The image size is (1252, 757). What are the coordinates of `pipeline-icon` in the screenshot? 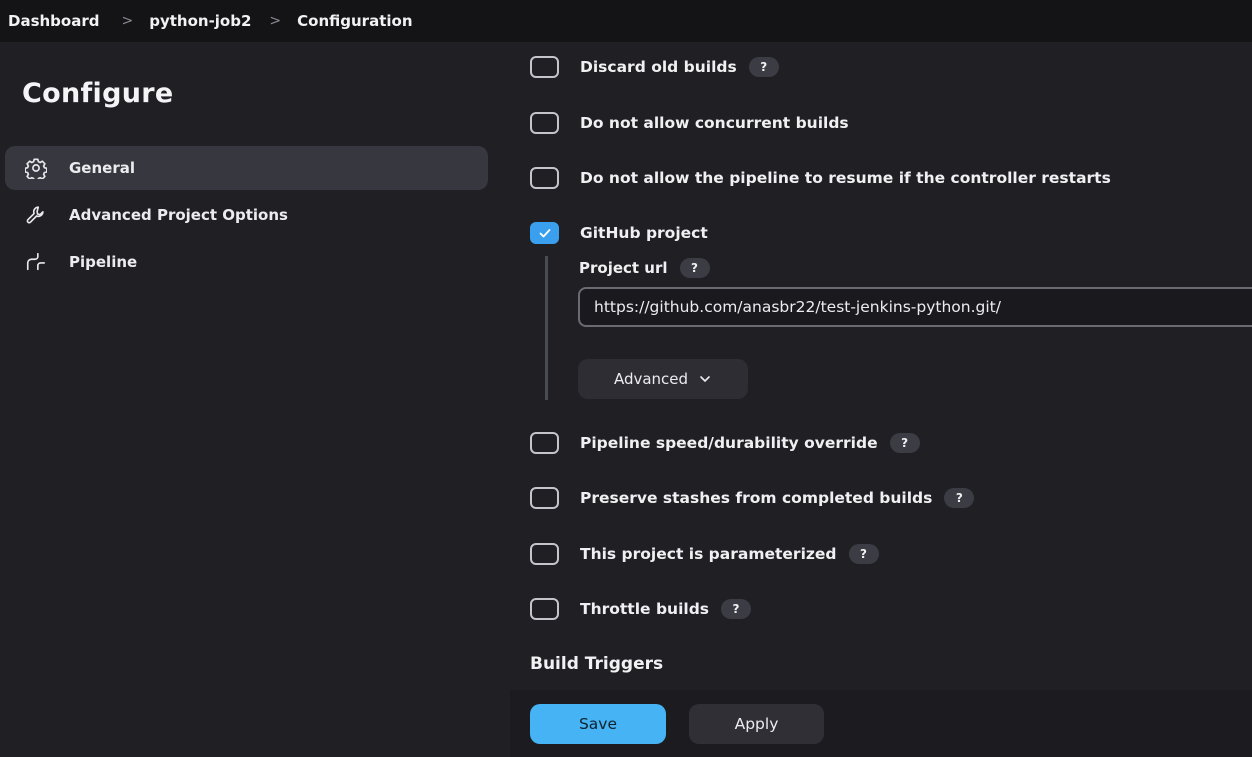 It's located at (36, 262).